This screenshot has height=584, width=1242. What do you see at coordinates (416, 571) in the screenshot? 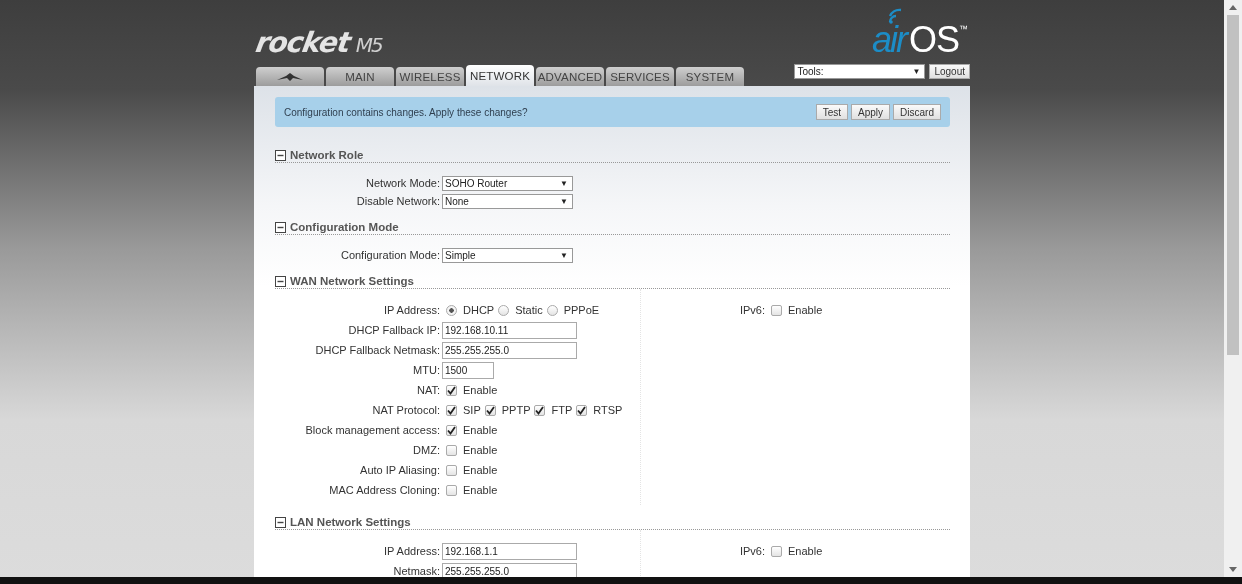
I see `field-label: Netmask:` at bounding box center [416, 571].